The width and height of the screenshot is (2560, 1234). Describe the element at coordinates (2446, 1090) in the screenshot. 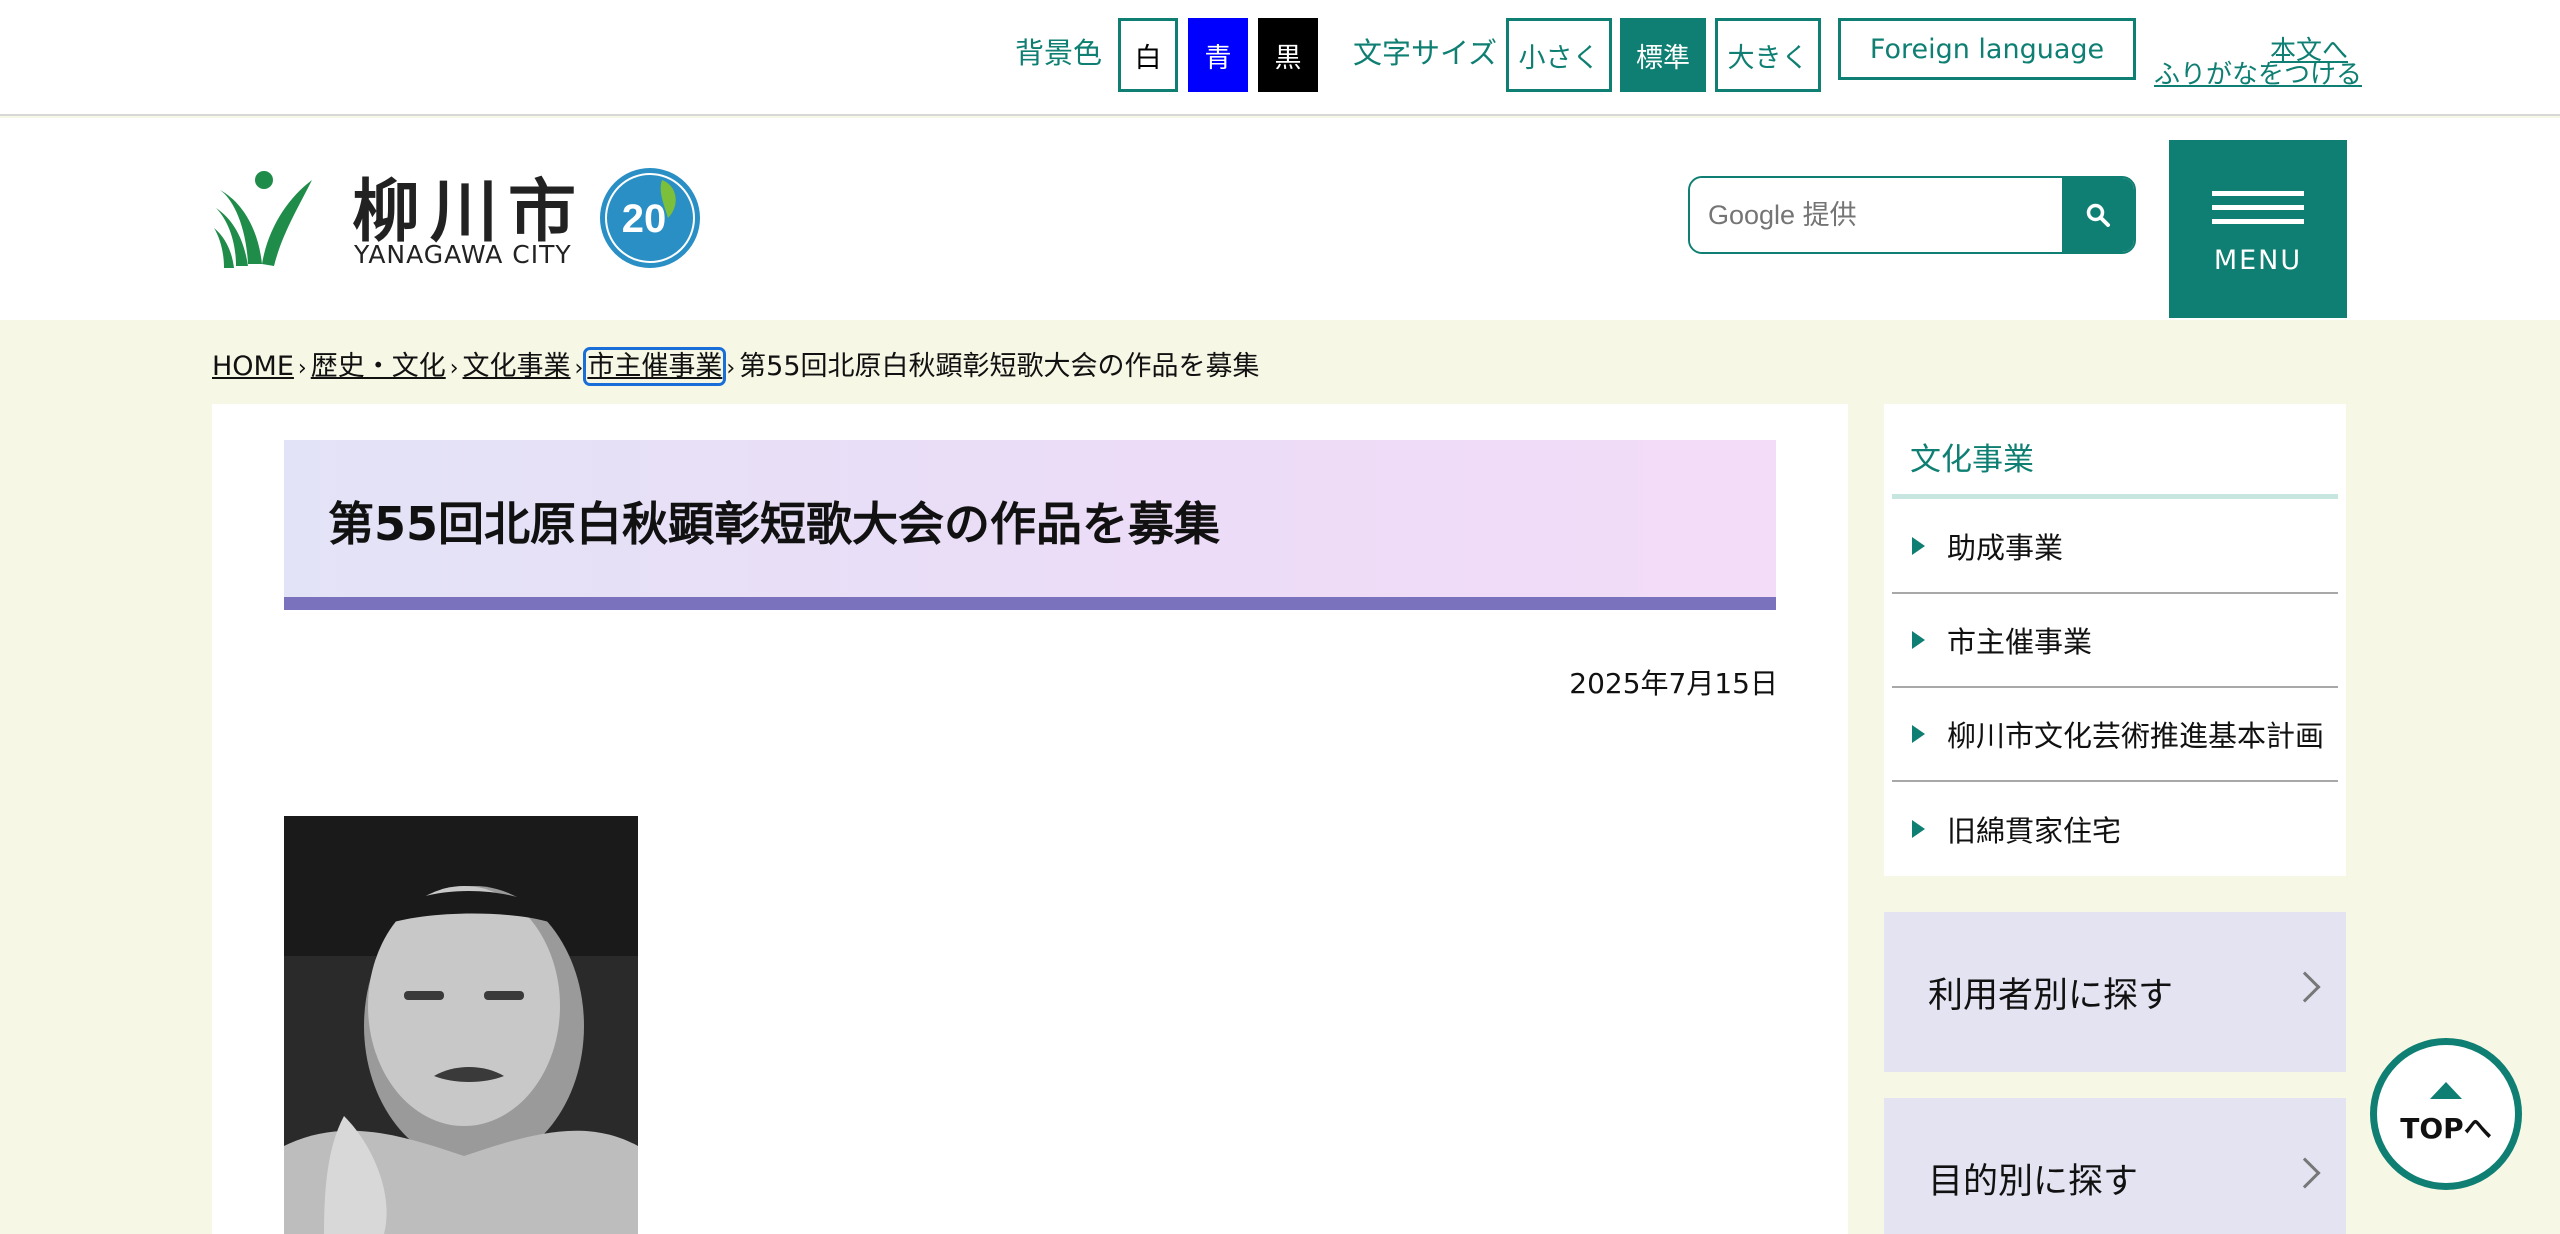

I see `triangle-up-icon` at that location.